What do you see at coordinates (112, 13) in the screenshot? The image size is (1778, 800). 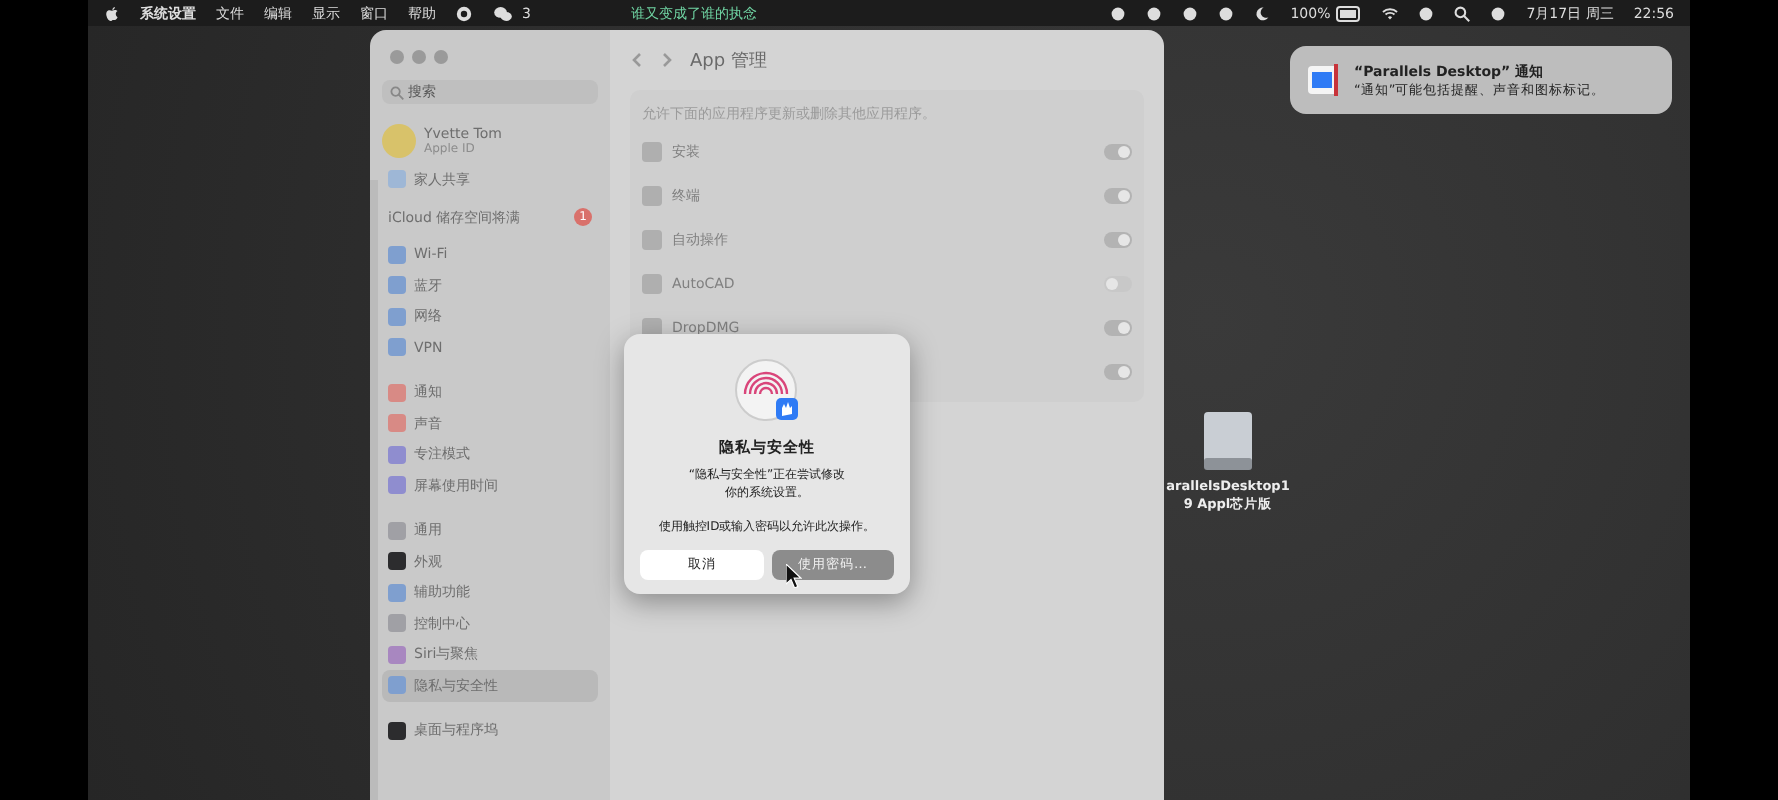 I see `apple-logo-icon` at bounding box center [112, 13].